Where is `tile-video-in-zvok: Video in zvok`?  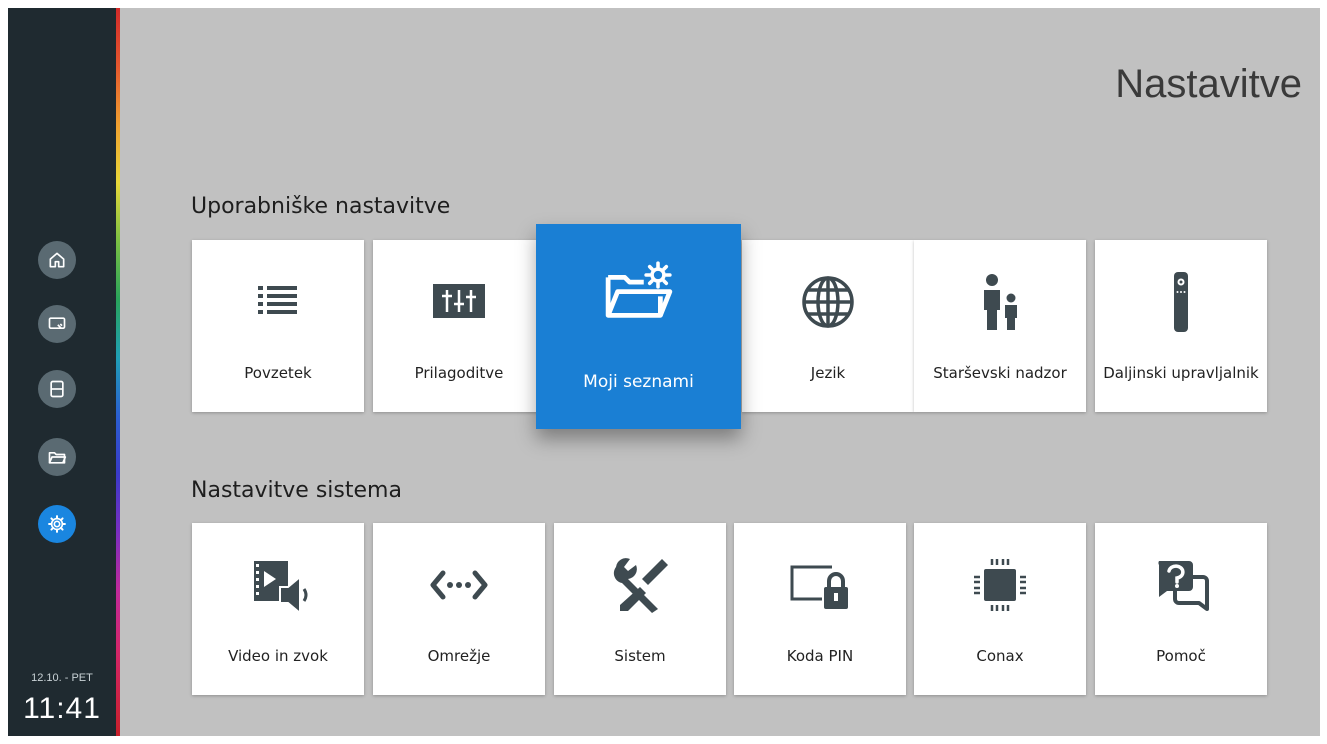 tile-video-in-zvok: Video in zvok is located at coordinates (278, 609).